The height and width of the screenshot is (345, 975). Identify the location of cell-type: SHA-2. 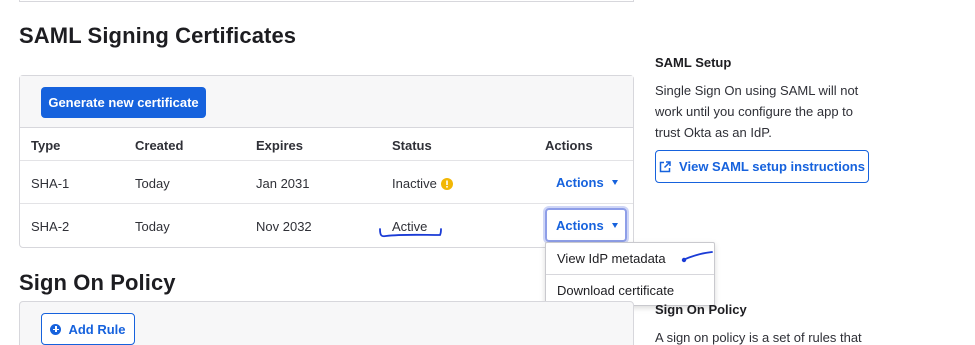
(50, 226).